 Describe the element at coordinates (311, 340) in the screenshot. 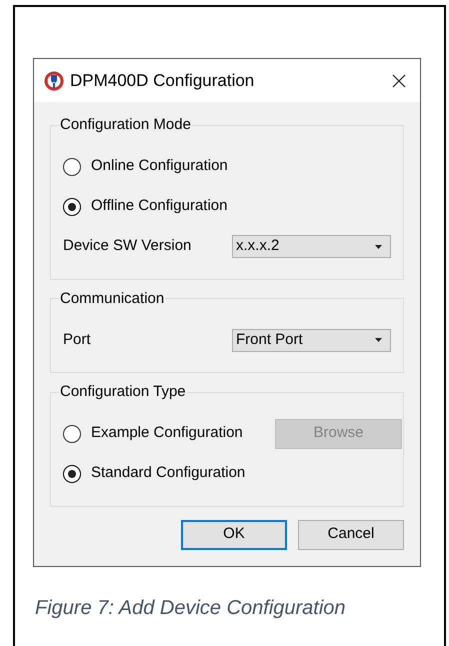

I see `dropdown: Front Port` at that location.